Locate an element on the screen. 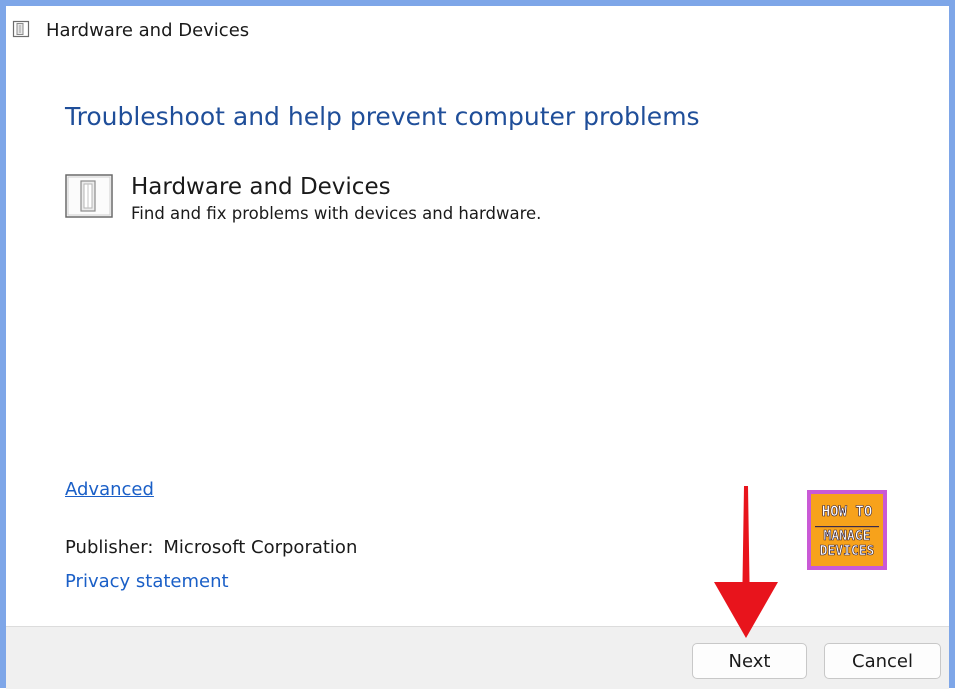  privacy-statement-link: Privacy statement is located at coordinates (147, 582).